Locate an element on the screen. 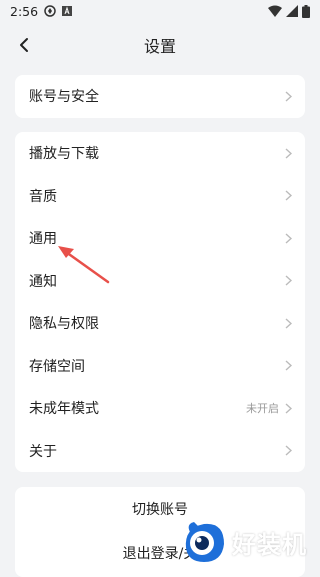 Image resolution: width=320 pixels, height=577 pixels. wifi-icon is located at coordinates (275, 11).